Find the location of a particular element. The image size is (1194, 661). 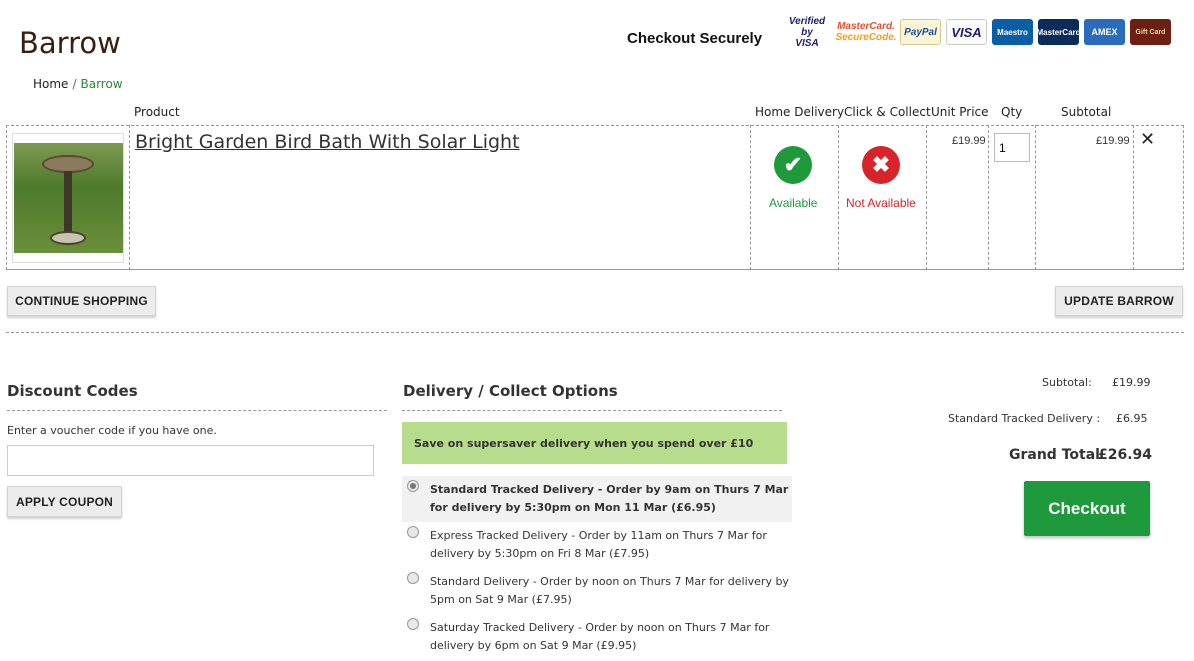

header-product: Product is located at coordinates (157, 112).